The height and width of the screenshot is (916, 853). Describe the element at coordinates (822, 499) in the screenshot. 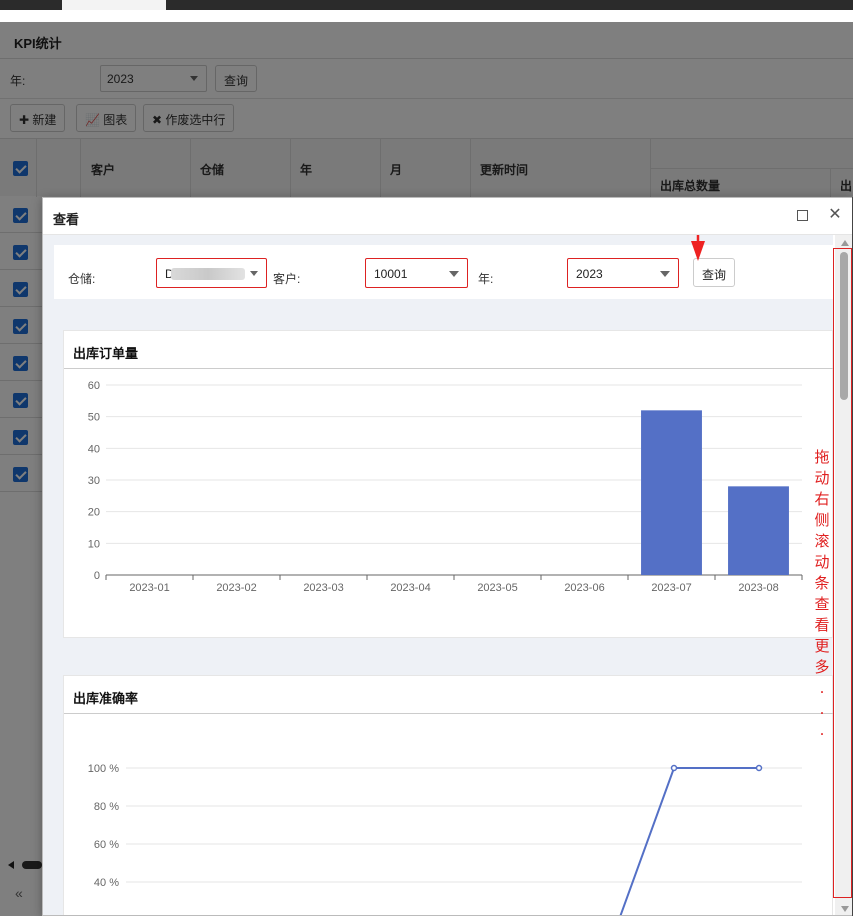

I see `annotation-char: 右` at that location.